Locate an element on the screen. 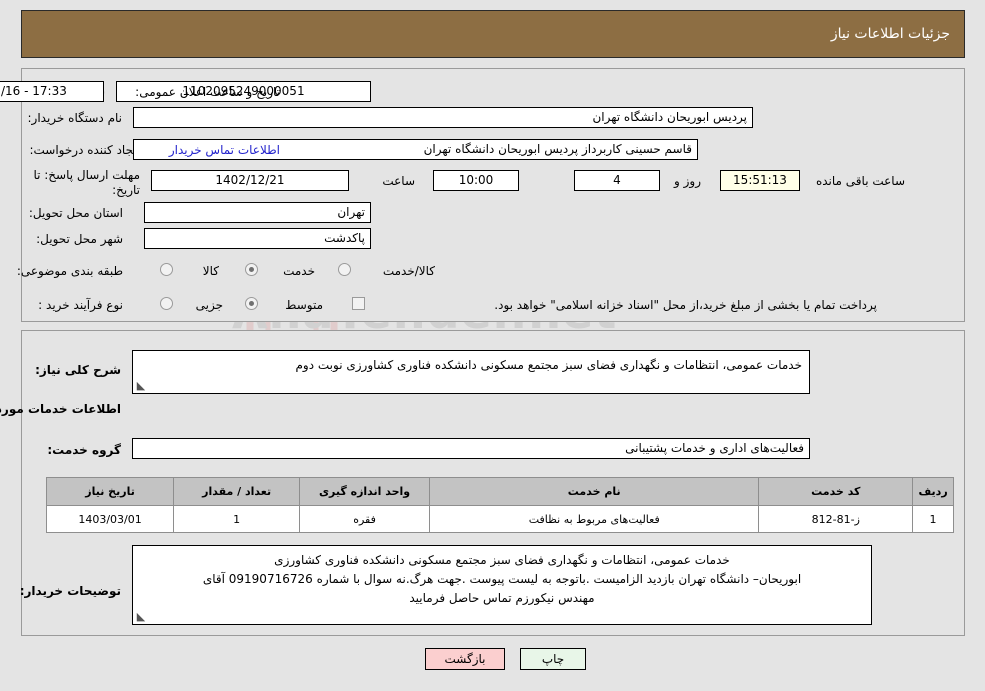 This screenshot has width=985, height=691. print-button: چاپ is located at coordinates (553, 659).